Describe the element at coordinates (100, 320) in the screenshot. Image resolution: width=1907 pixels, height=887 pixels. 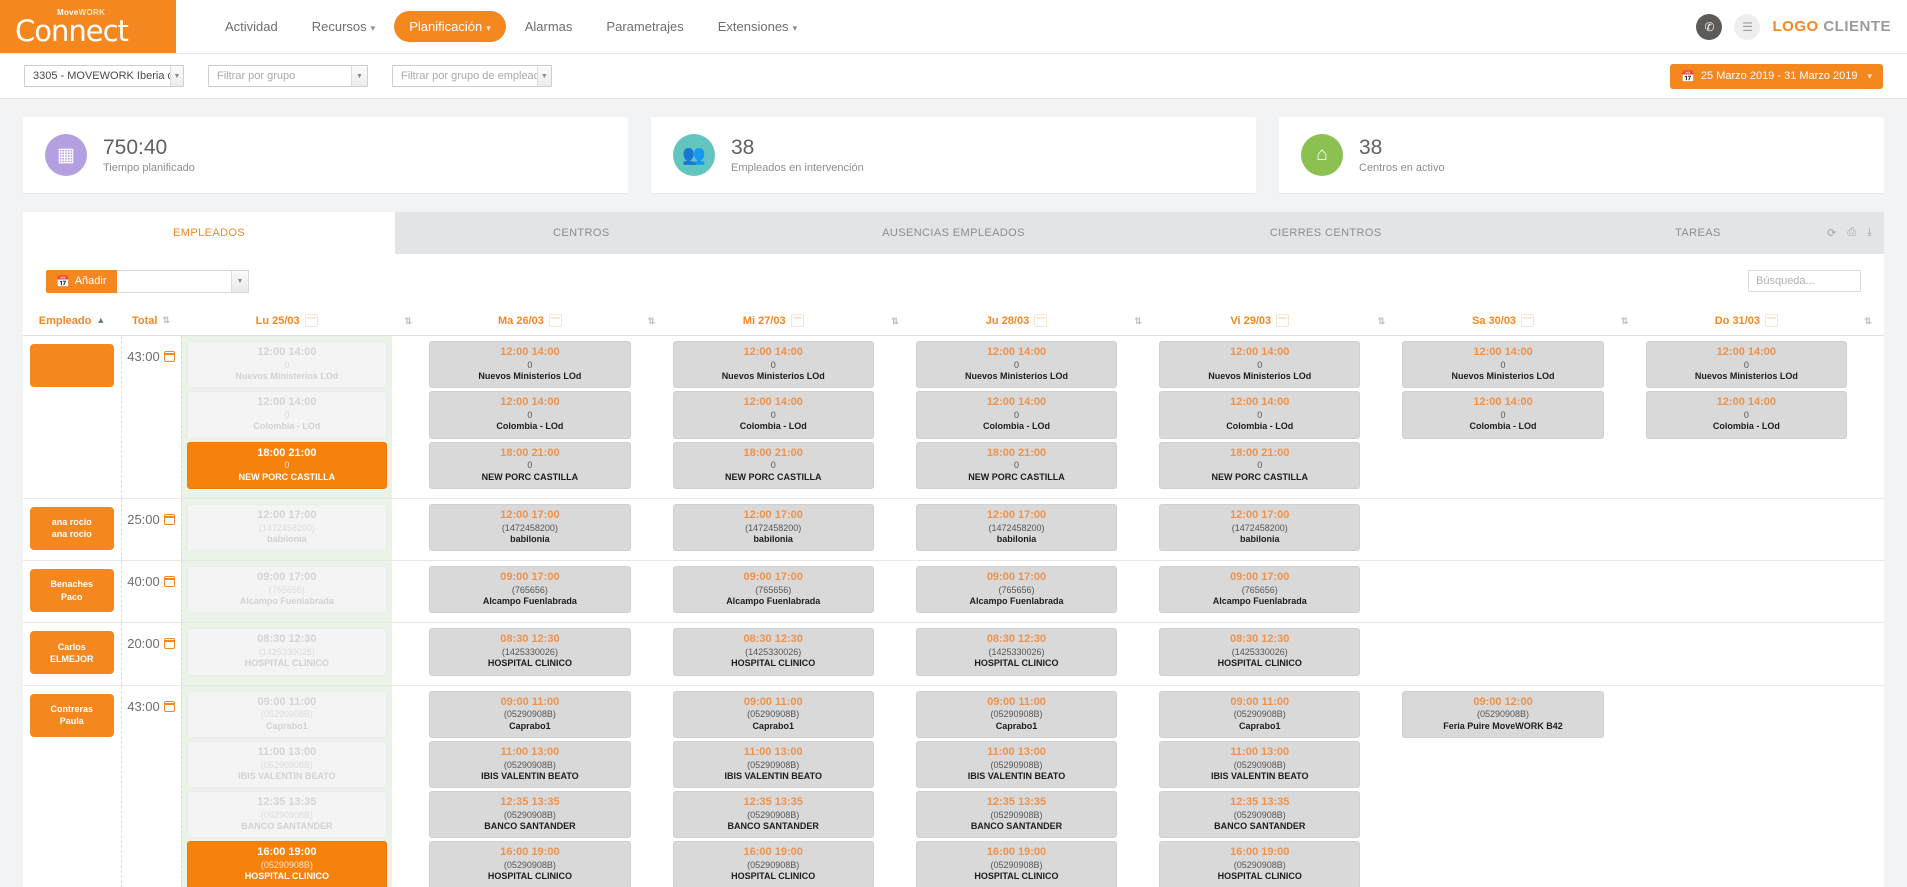
I see `sort-ascending-icon: ▲` at that location.